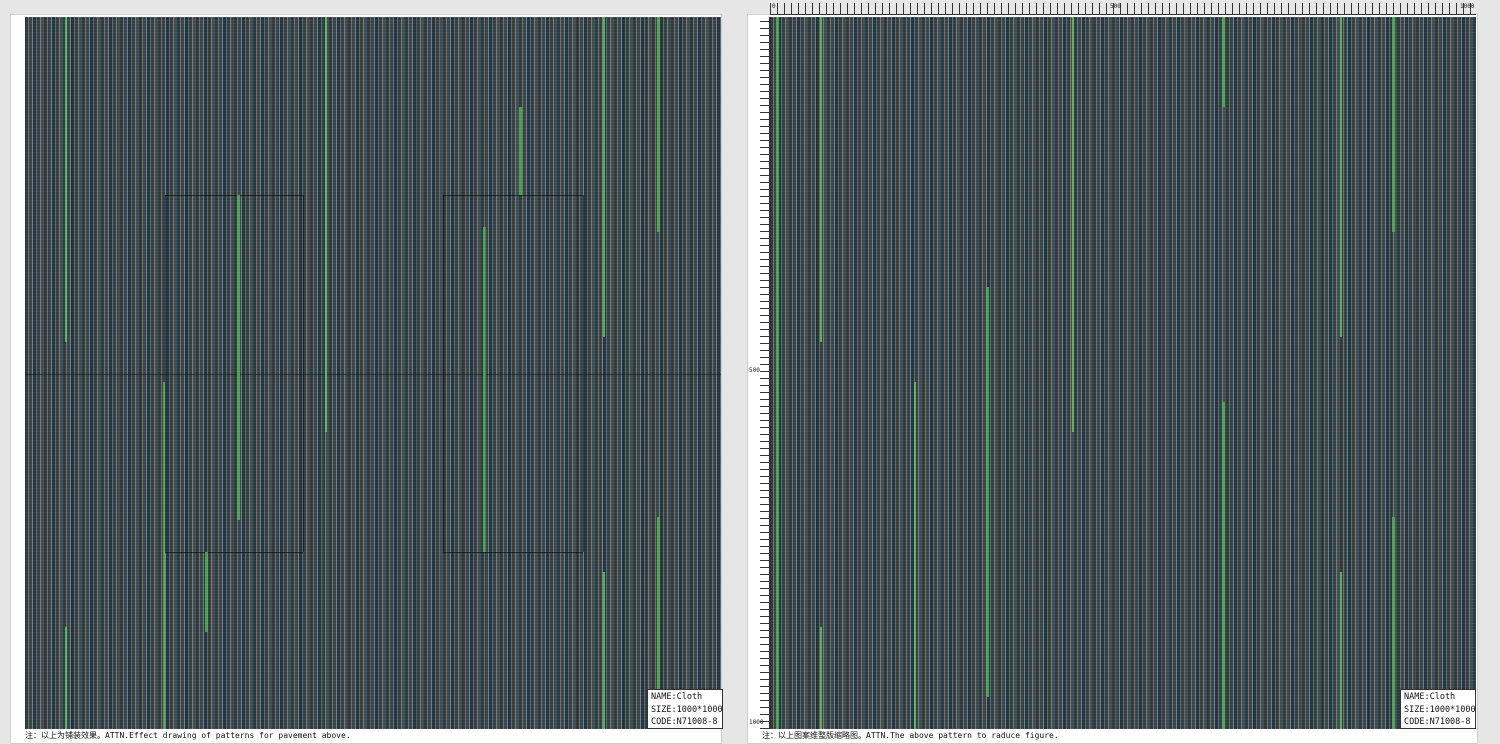 This screenshot has height=744, width=1500. What do you see at coordinates (774, 6) in the screenshot?
I see `ruler-label: 0` at bounding box center [774, 6].